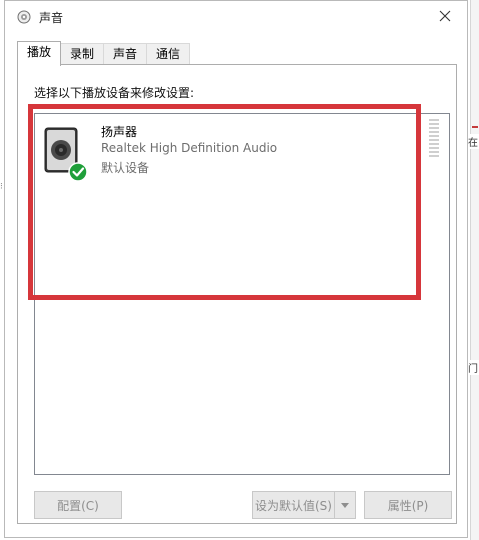  I want to click on device-item-speakers: 扬声器 Realtek High Definition Audio 默认设备, so click(233, 151).